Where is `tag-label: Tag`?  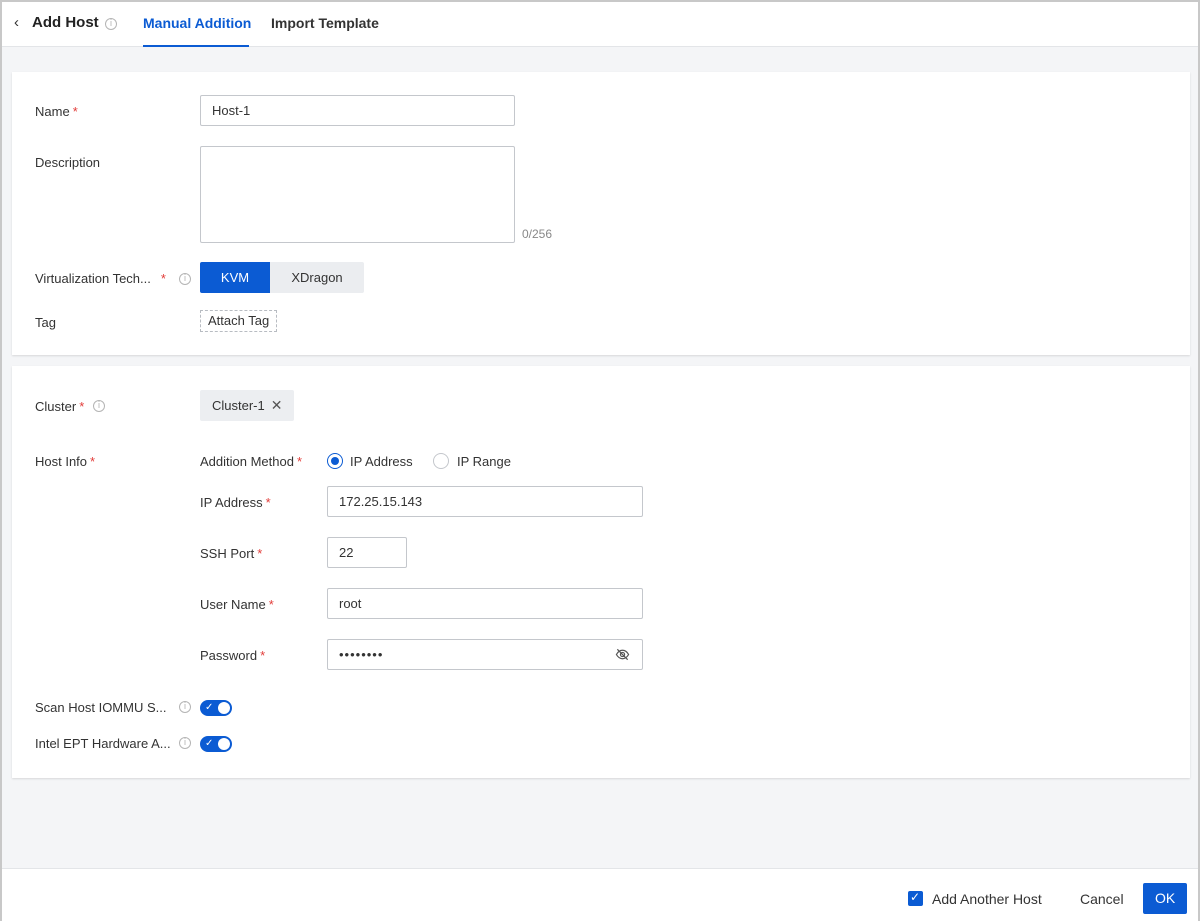
tag-label: Tag is located at coordinates (45, 322).